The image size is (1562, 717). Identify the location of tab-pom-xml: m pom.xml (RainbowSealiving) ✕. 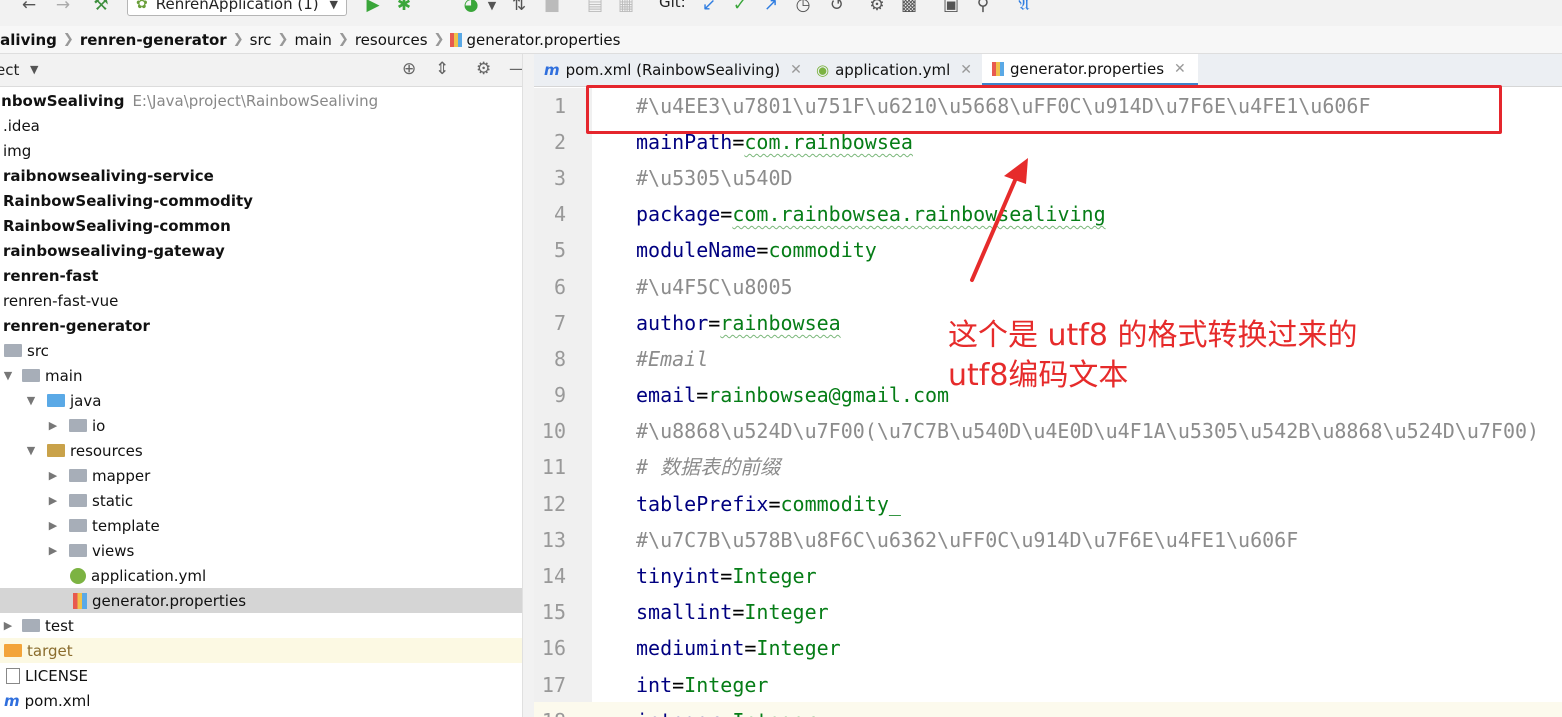
(670, 70).